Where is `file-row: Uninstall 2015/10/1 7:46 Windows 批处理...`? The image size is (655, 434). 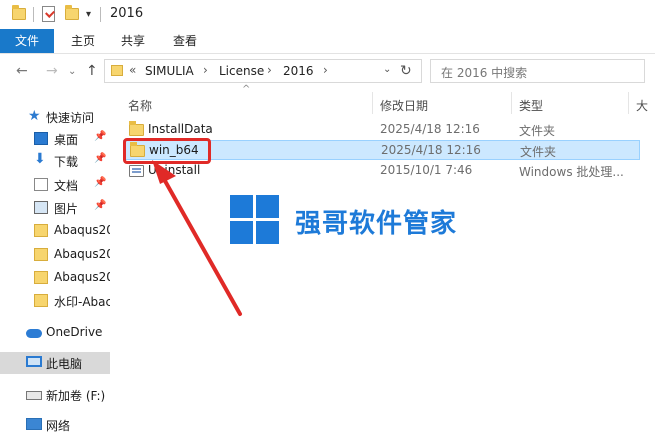
file-row: Uninstall 2015/10/1 7:46 Windows 批处理... is located at coordinates (381, 171).